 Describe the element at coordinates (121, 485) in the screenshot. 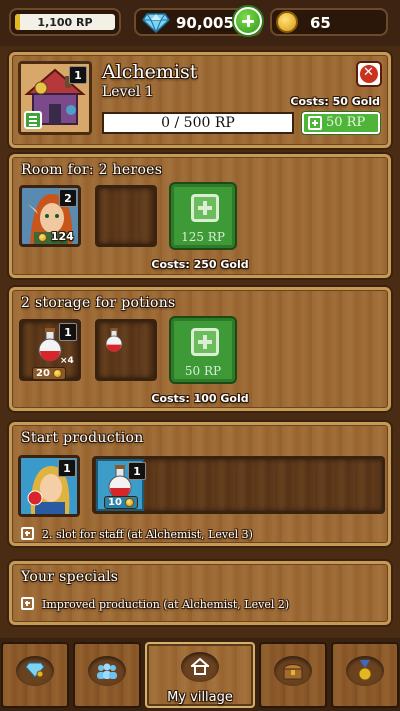

I see `production-item-slot: 1 10` at that location.